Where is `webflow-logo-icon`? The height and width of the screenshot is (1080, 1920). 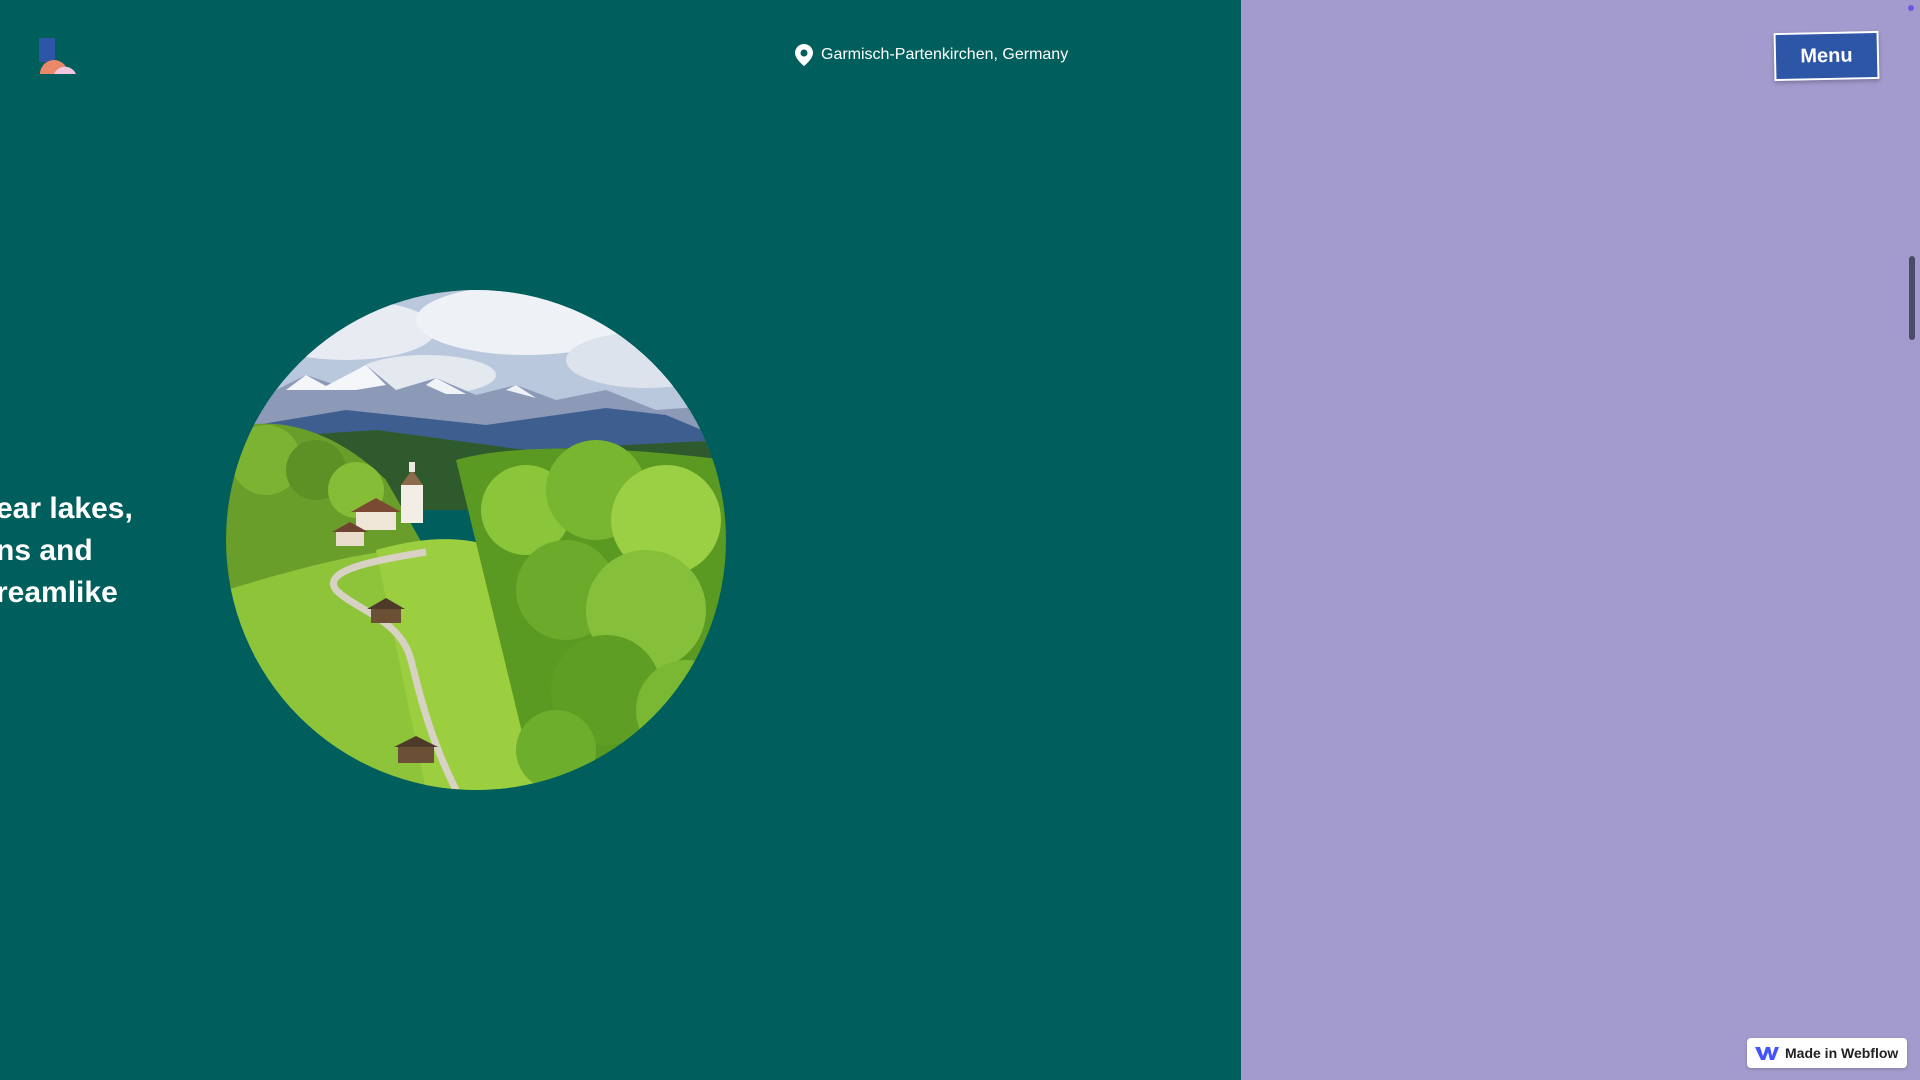 webflow-logo-icon is located at coordinates (1767, 1053).